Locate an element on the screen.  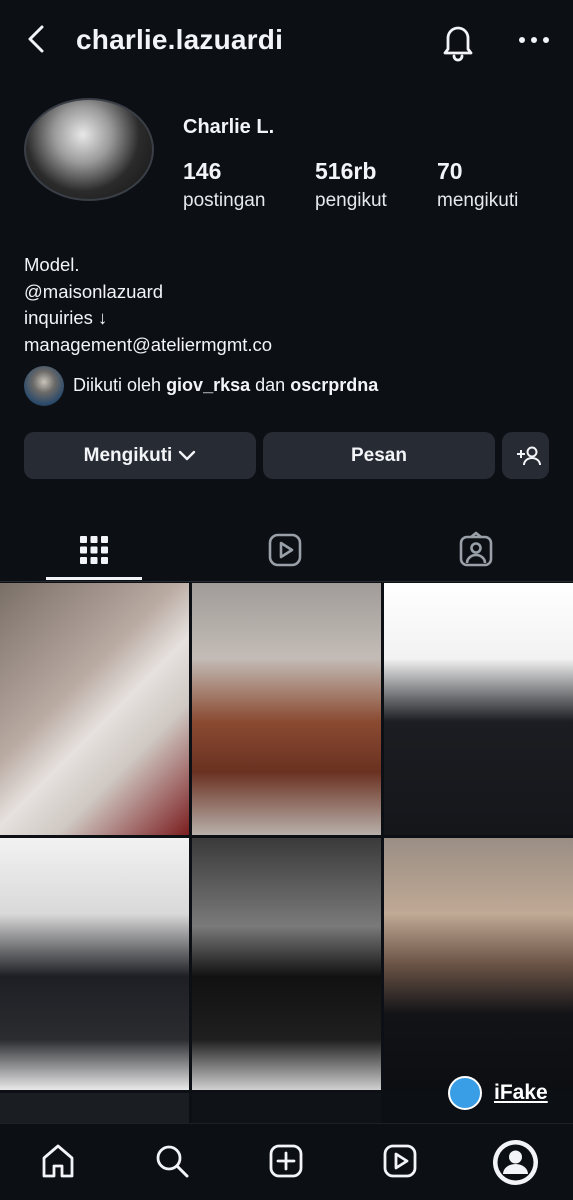
bio-line: inquiries ↓ is located at coordinates (66, 317).